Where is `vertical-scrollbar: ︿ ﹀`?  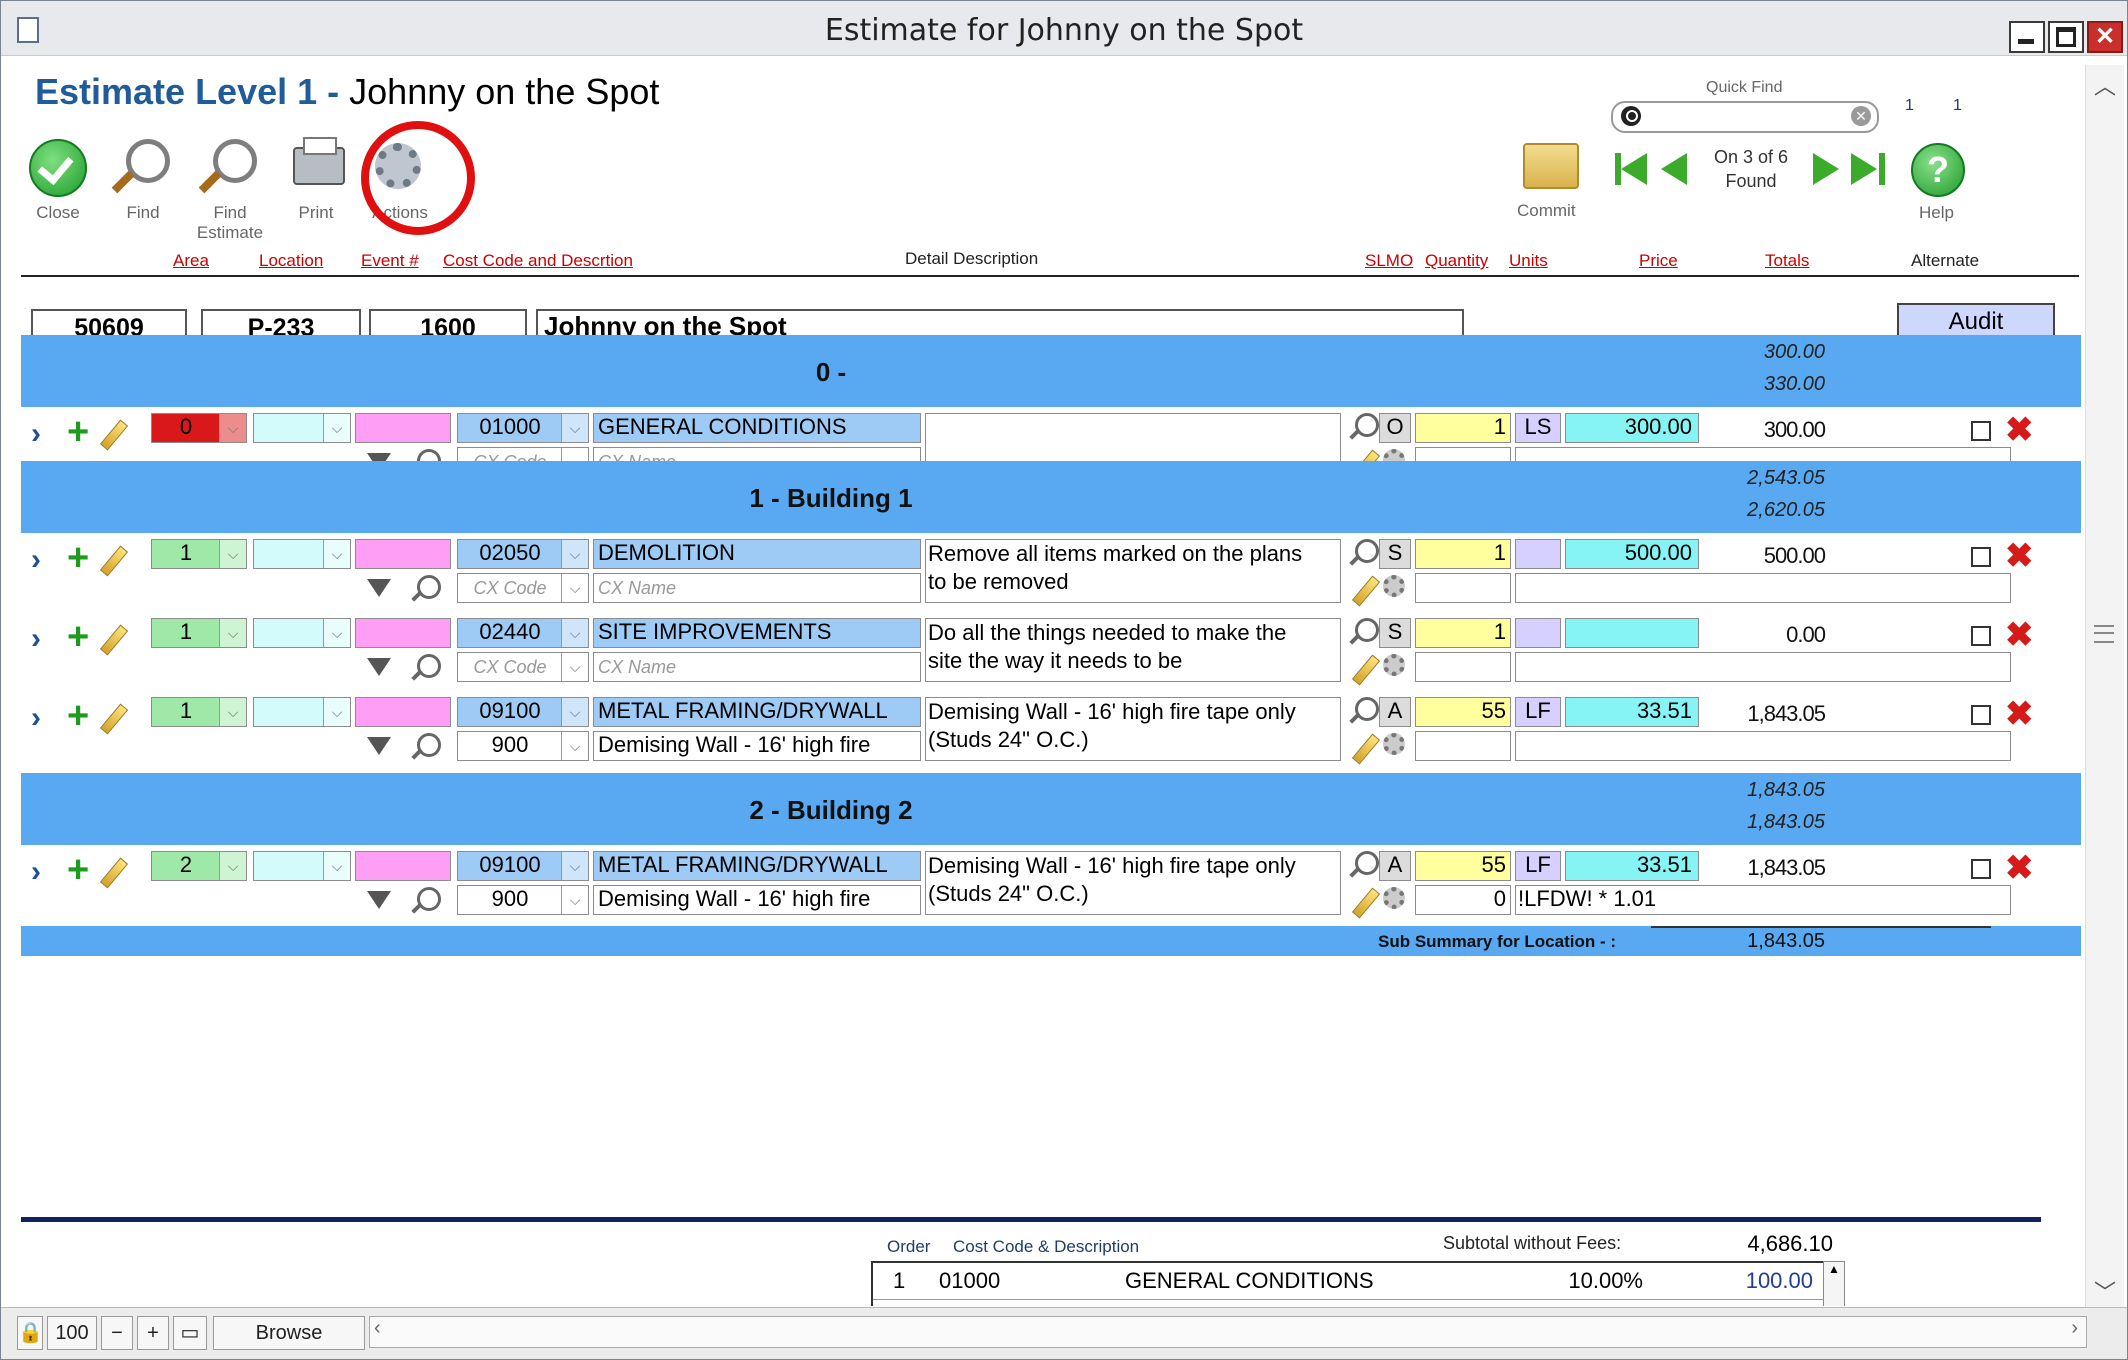
vertical-scrollbar: ︿ ﹀ is located at coordinates (2104, 687).